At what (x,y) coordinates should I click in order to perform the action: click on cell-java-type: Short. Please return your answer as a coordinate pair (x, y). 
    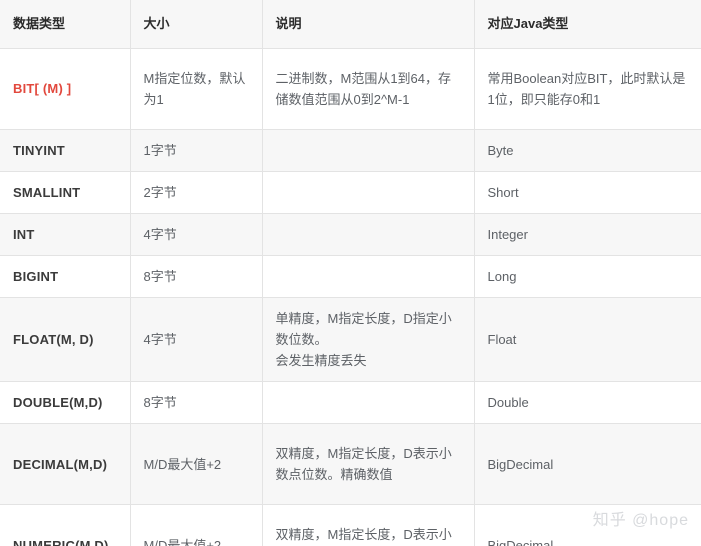
    Looking at the image, I should click on (587, 193).